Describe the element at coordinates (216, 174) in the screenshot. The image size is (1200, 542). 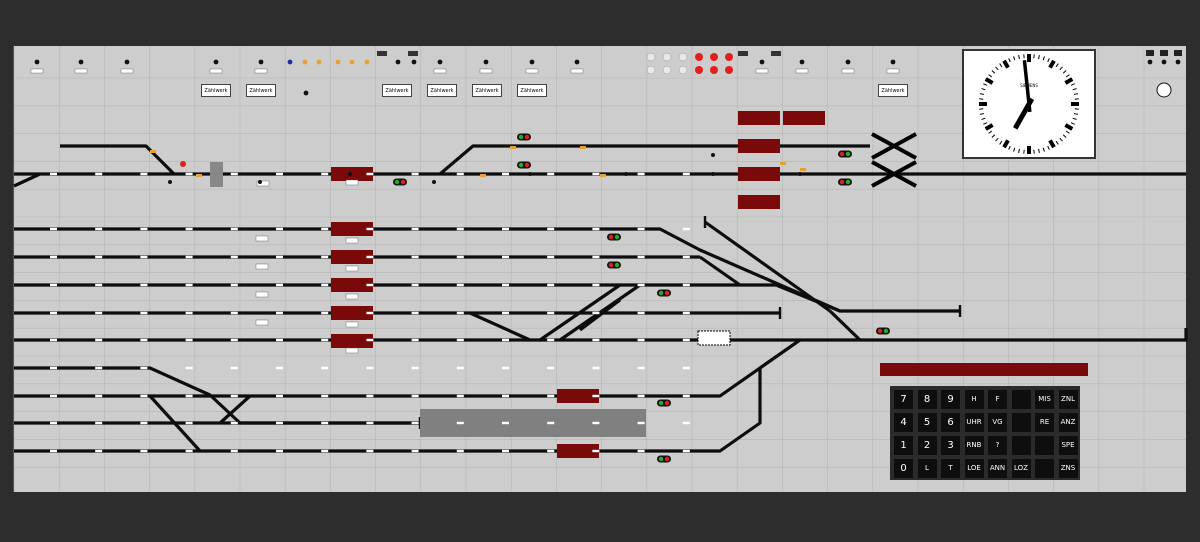
I see `switch-icon` at that location.